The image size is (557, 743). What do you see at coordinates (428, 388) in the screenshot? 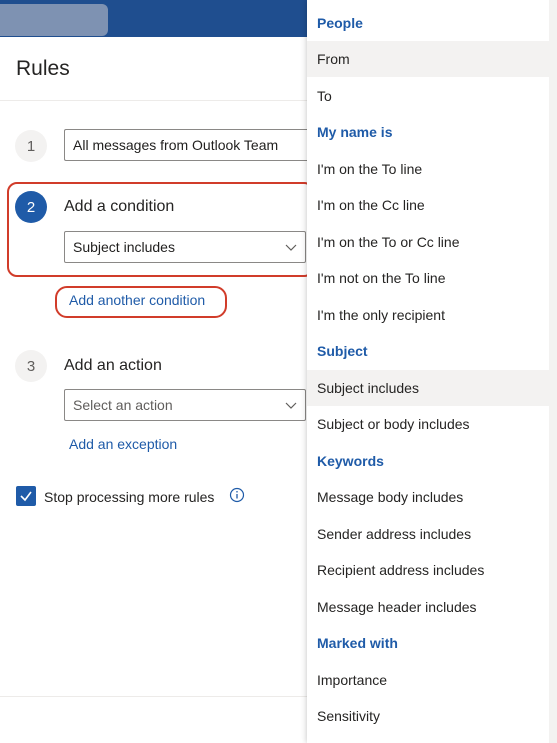
I see `menu-item-subject-includes: Subject includes` at bounding box center [428, 388].